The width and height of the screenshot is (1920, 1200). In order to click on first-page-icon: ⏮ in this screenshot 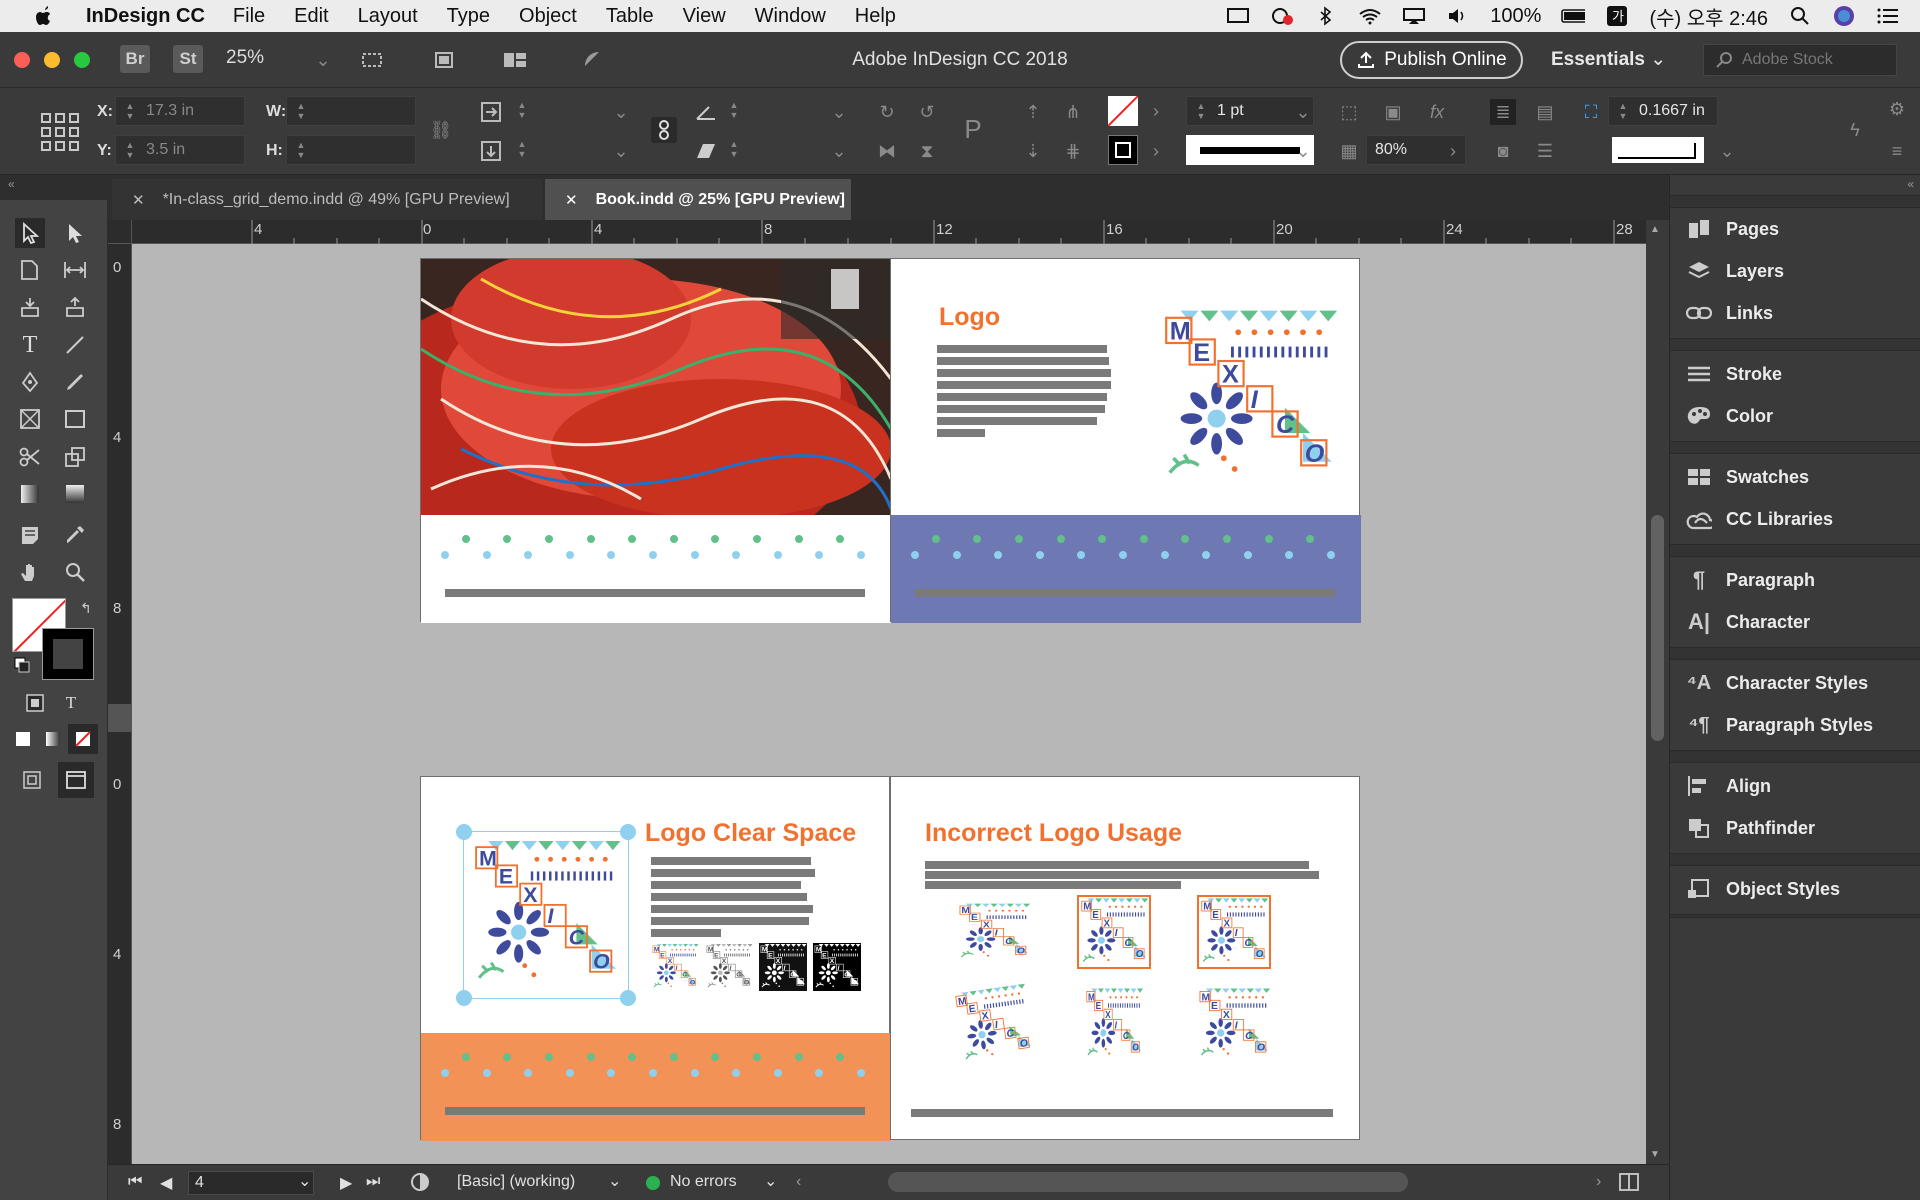, I will do `click(135, 1182)`.